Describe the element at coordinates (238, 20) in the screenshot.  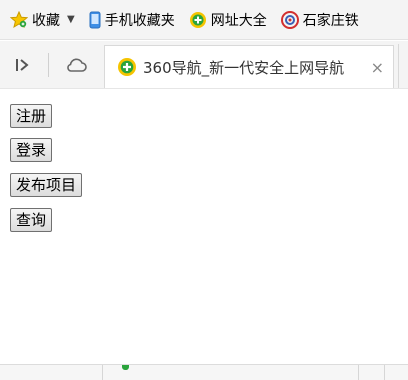
I see `bookmark-label: 网址大全` at that location.